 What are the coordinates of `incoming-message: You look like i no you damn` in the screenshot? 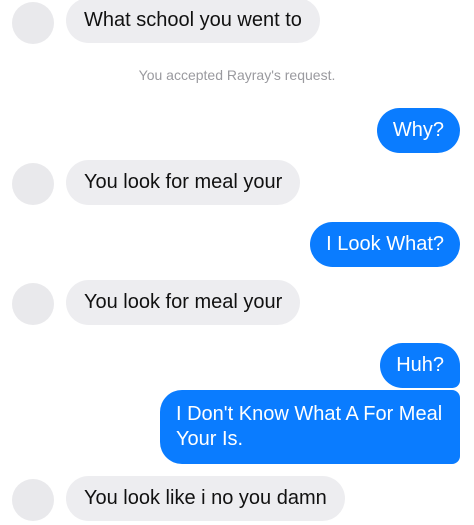 It's located at (205, 498).